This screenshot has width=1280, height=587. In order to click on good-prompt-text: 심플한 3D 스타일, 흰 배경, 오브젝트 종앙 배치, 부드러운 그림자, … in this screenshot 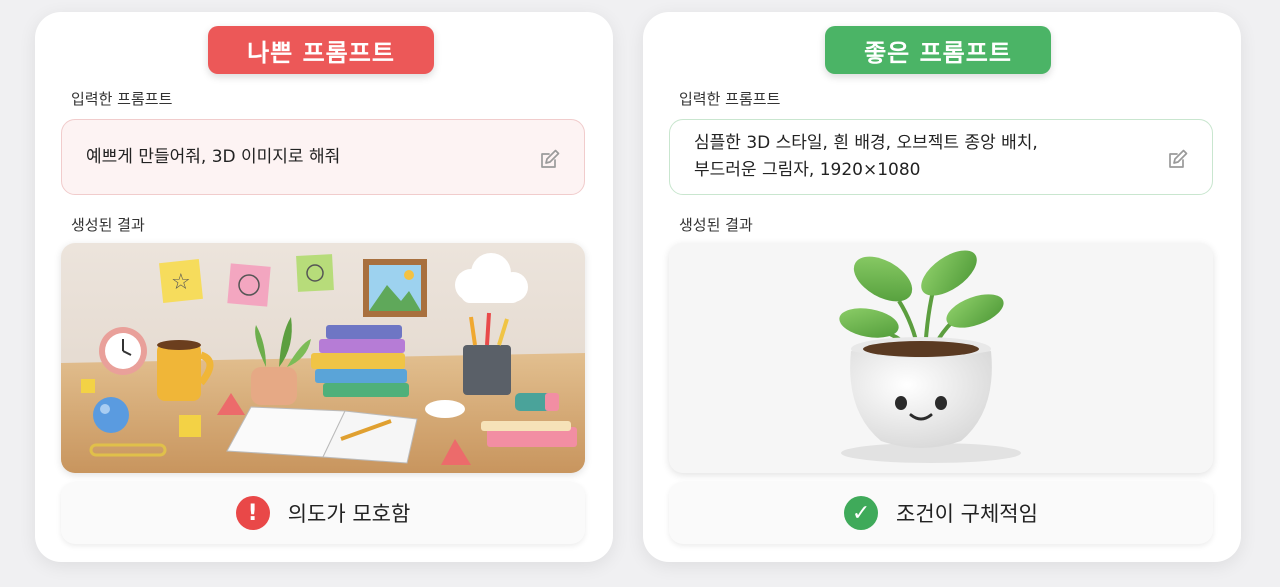, I will do `click(866, 156)`.